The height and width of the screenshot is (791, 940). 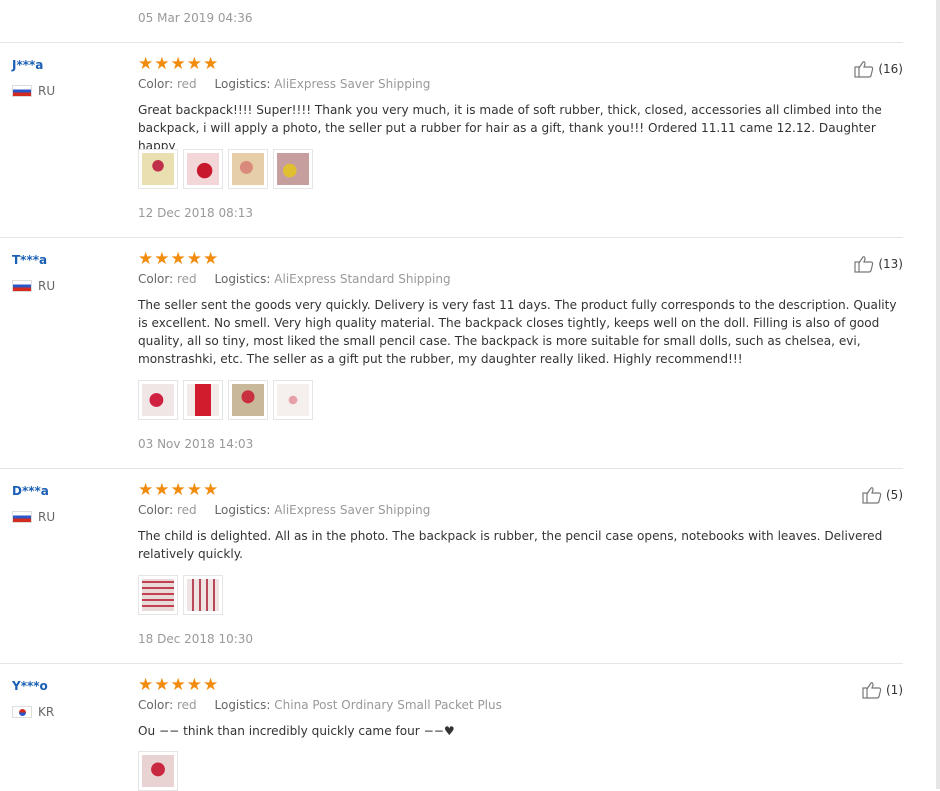 What do you see at coordinates (196, 213) in the screenshot?
I see `review-date: 12 Dec 2018 08:13` at bounding box center [196, 213].